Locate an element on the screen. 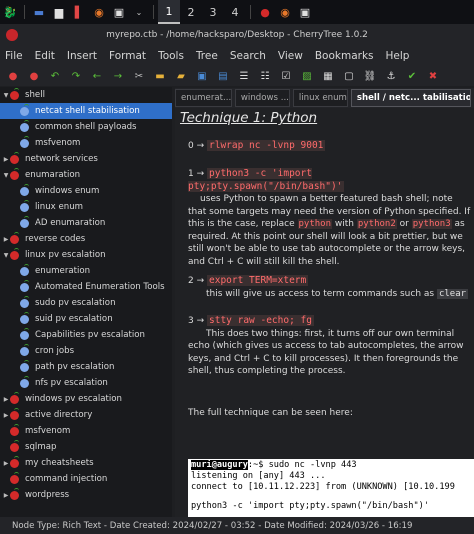 Image resolution: width=474 pixels, height=534 pixels. menu-insert: Insert is located at coordinates (82, 56).